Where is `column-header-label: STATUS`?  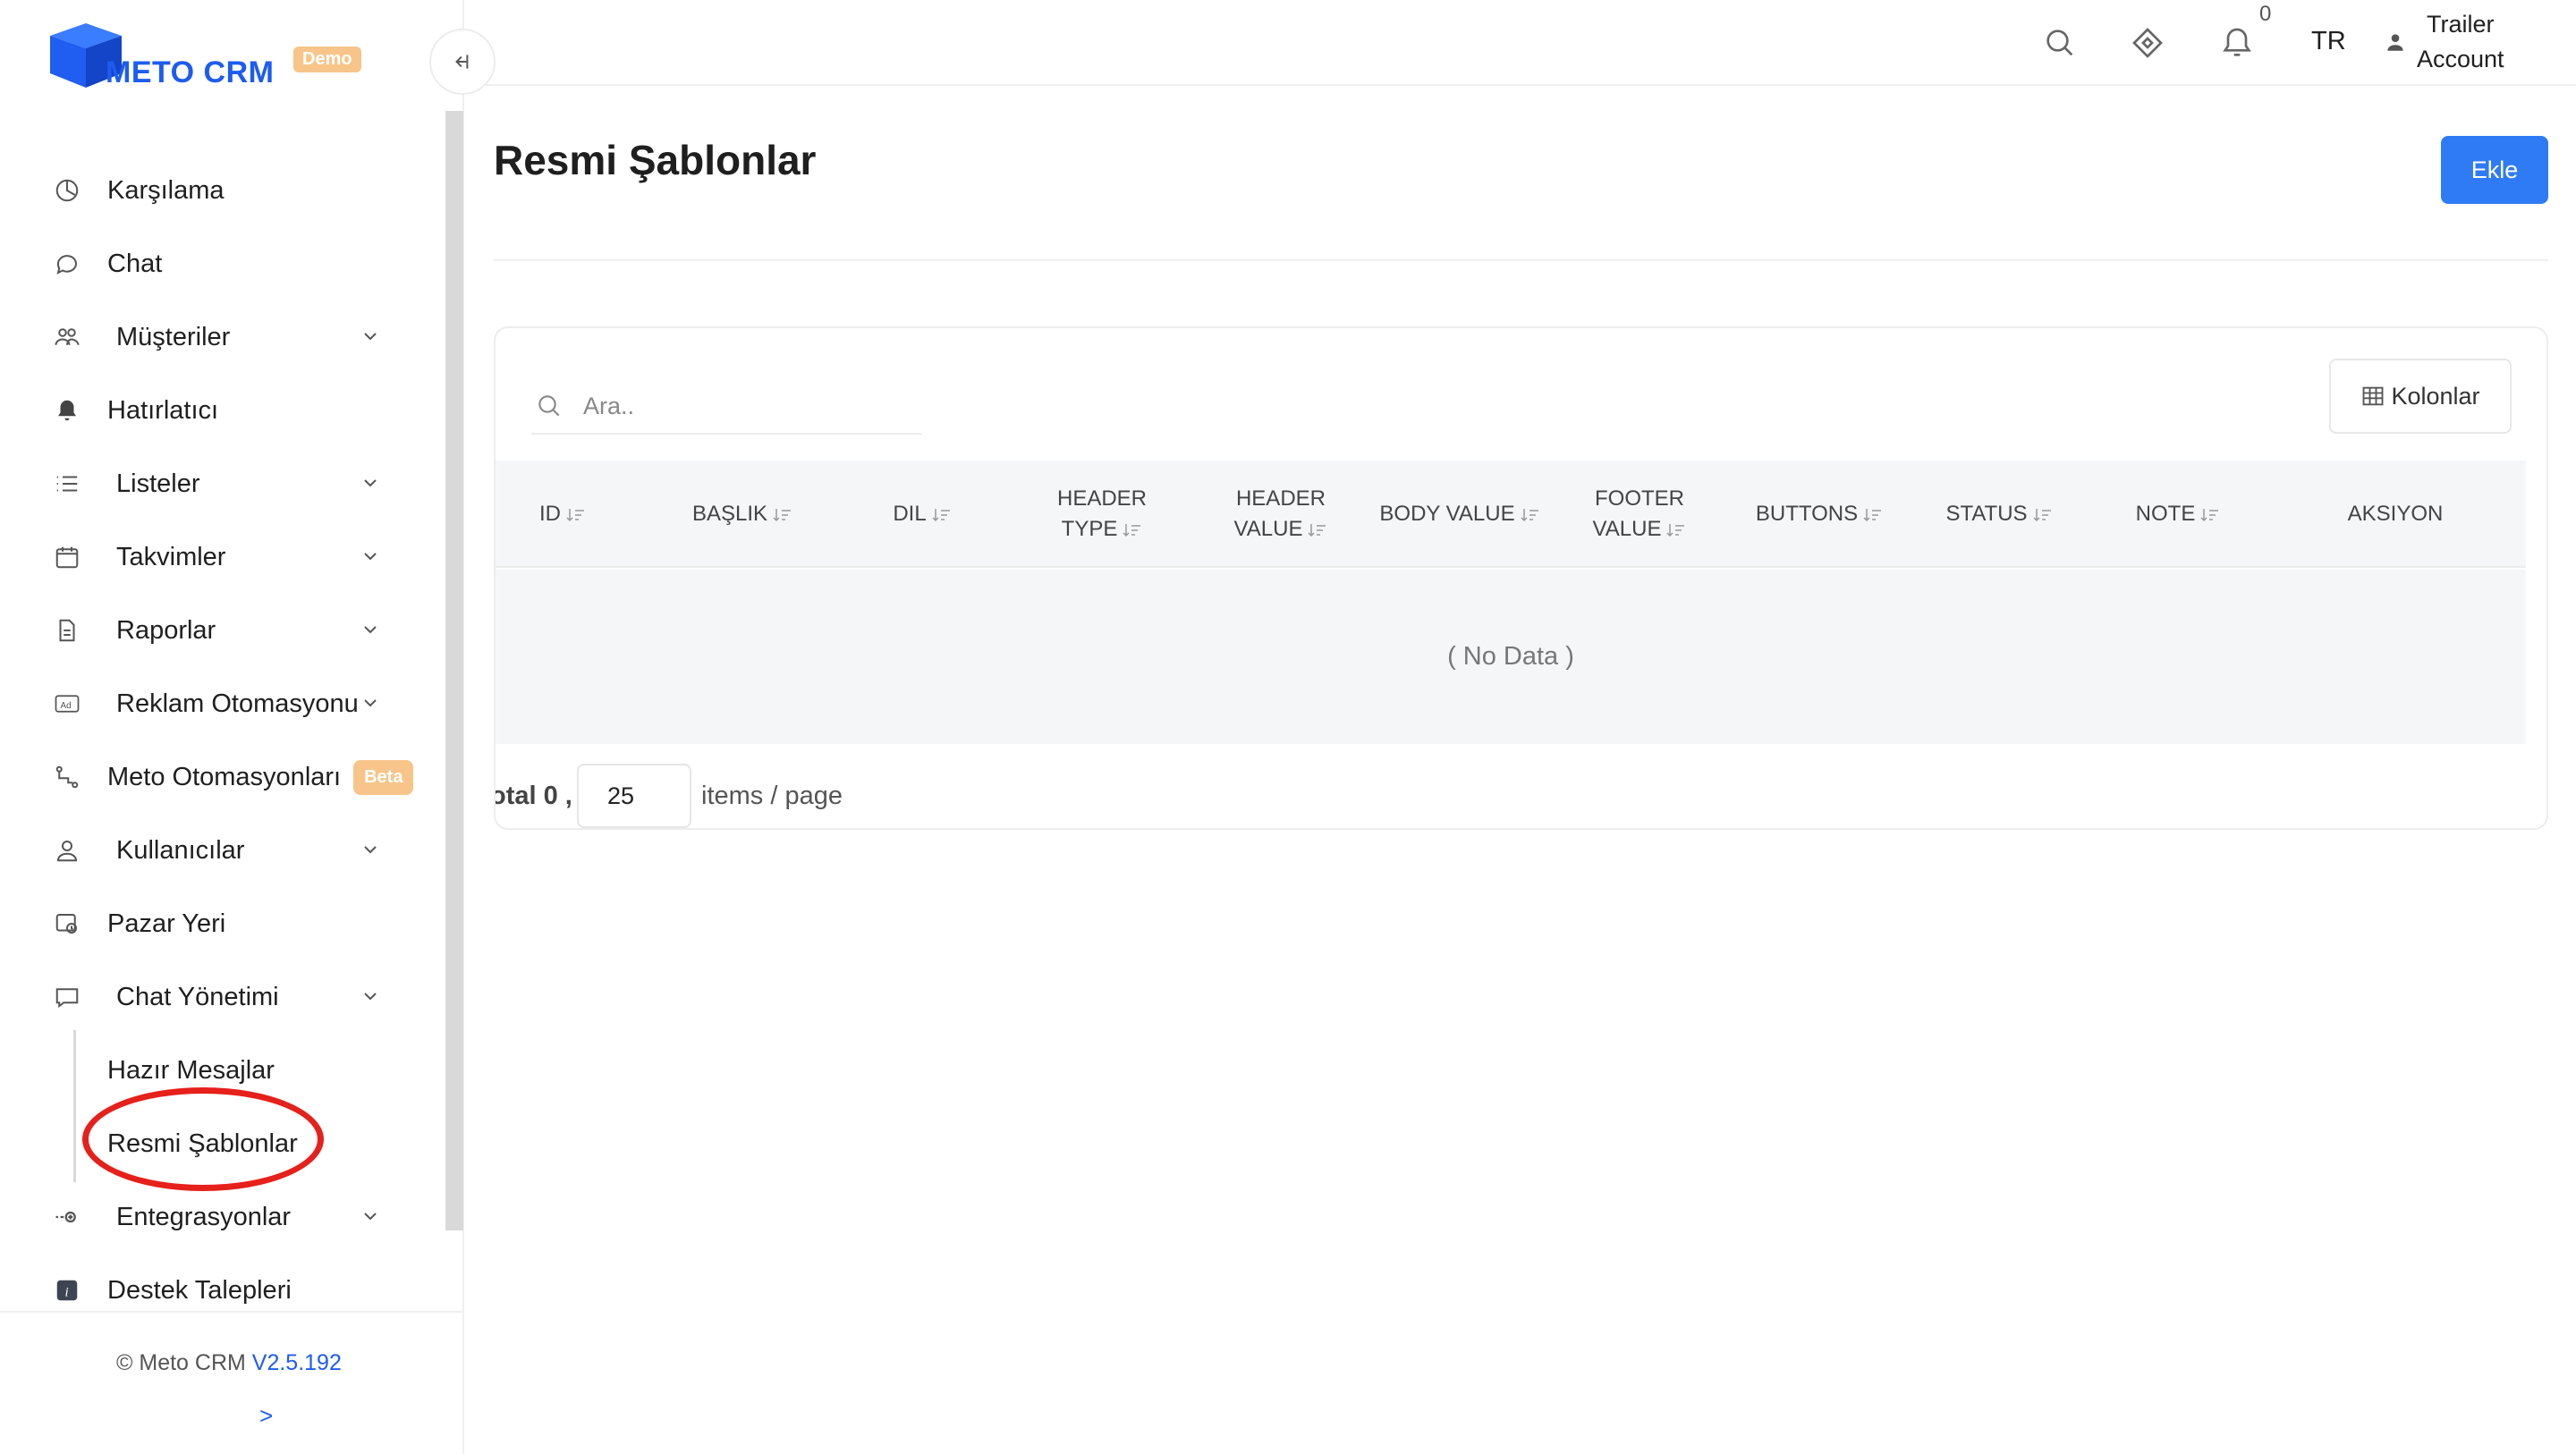 column-header-label: STATUS is located at coordinates (1986, 514).